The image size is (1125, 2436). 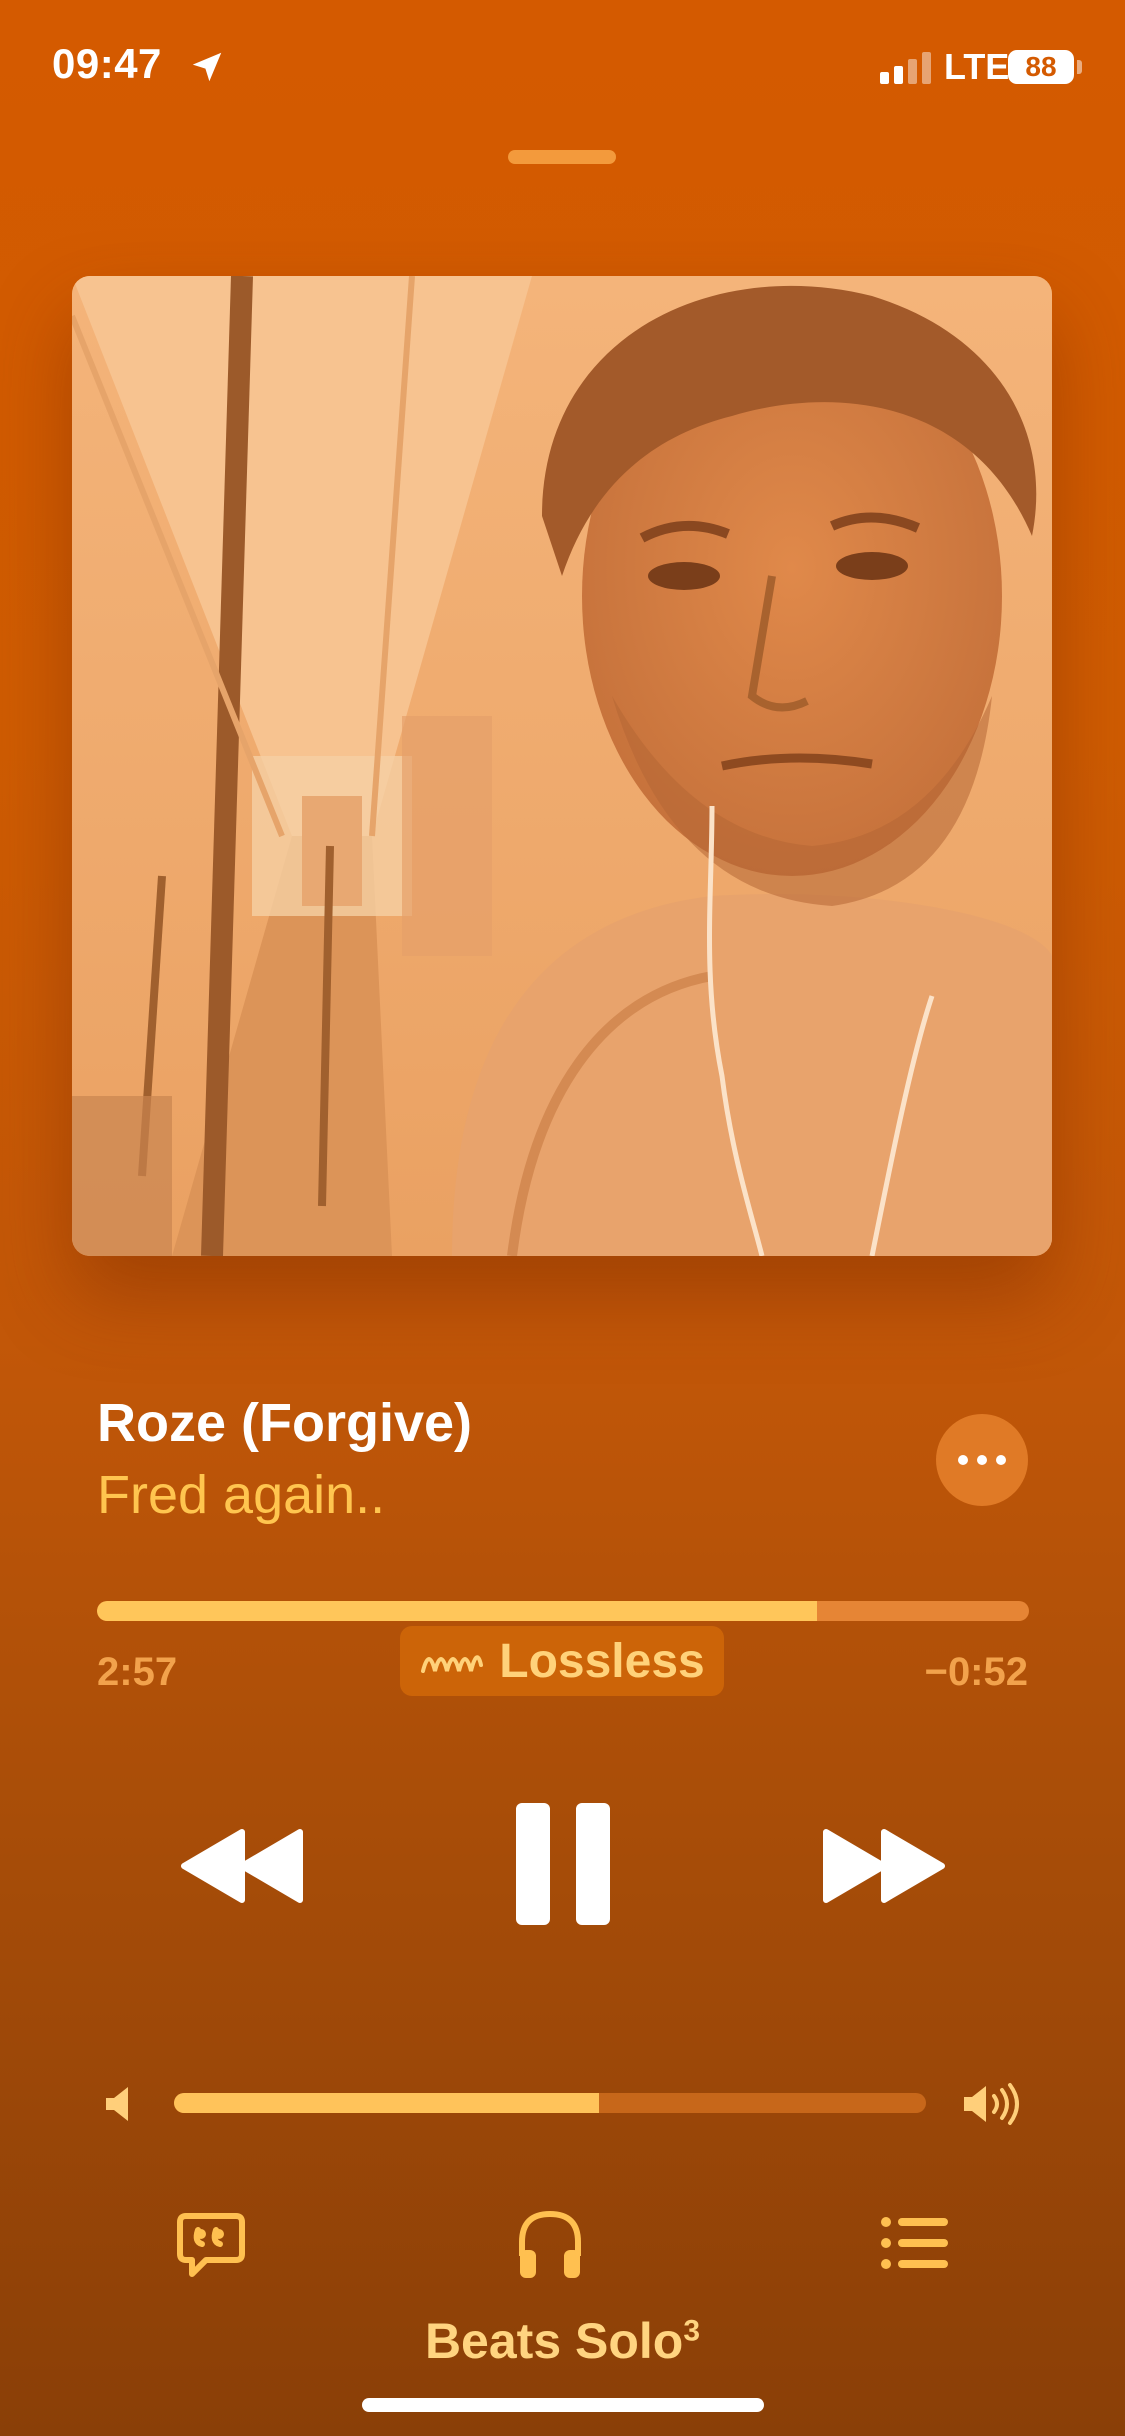 I want to click on track-title: Roze (Forgive), so click(x=284, y=1423).